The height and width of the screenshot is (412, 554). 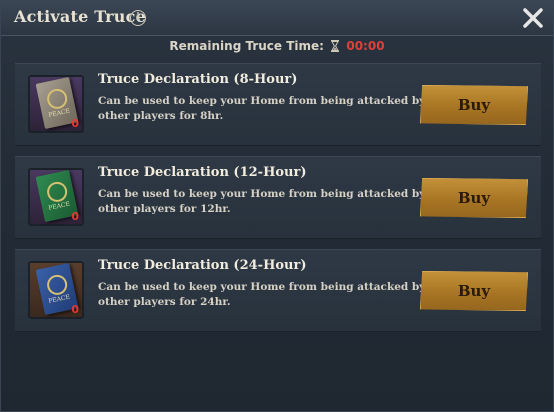 I want to click on dialog-title: Activate Truce, so click(x=80, y=16).